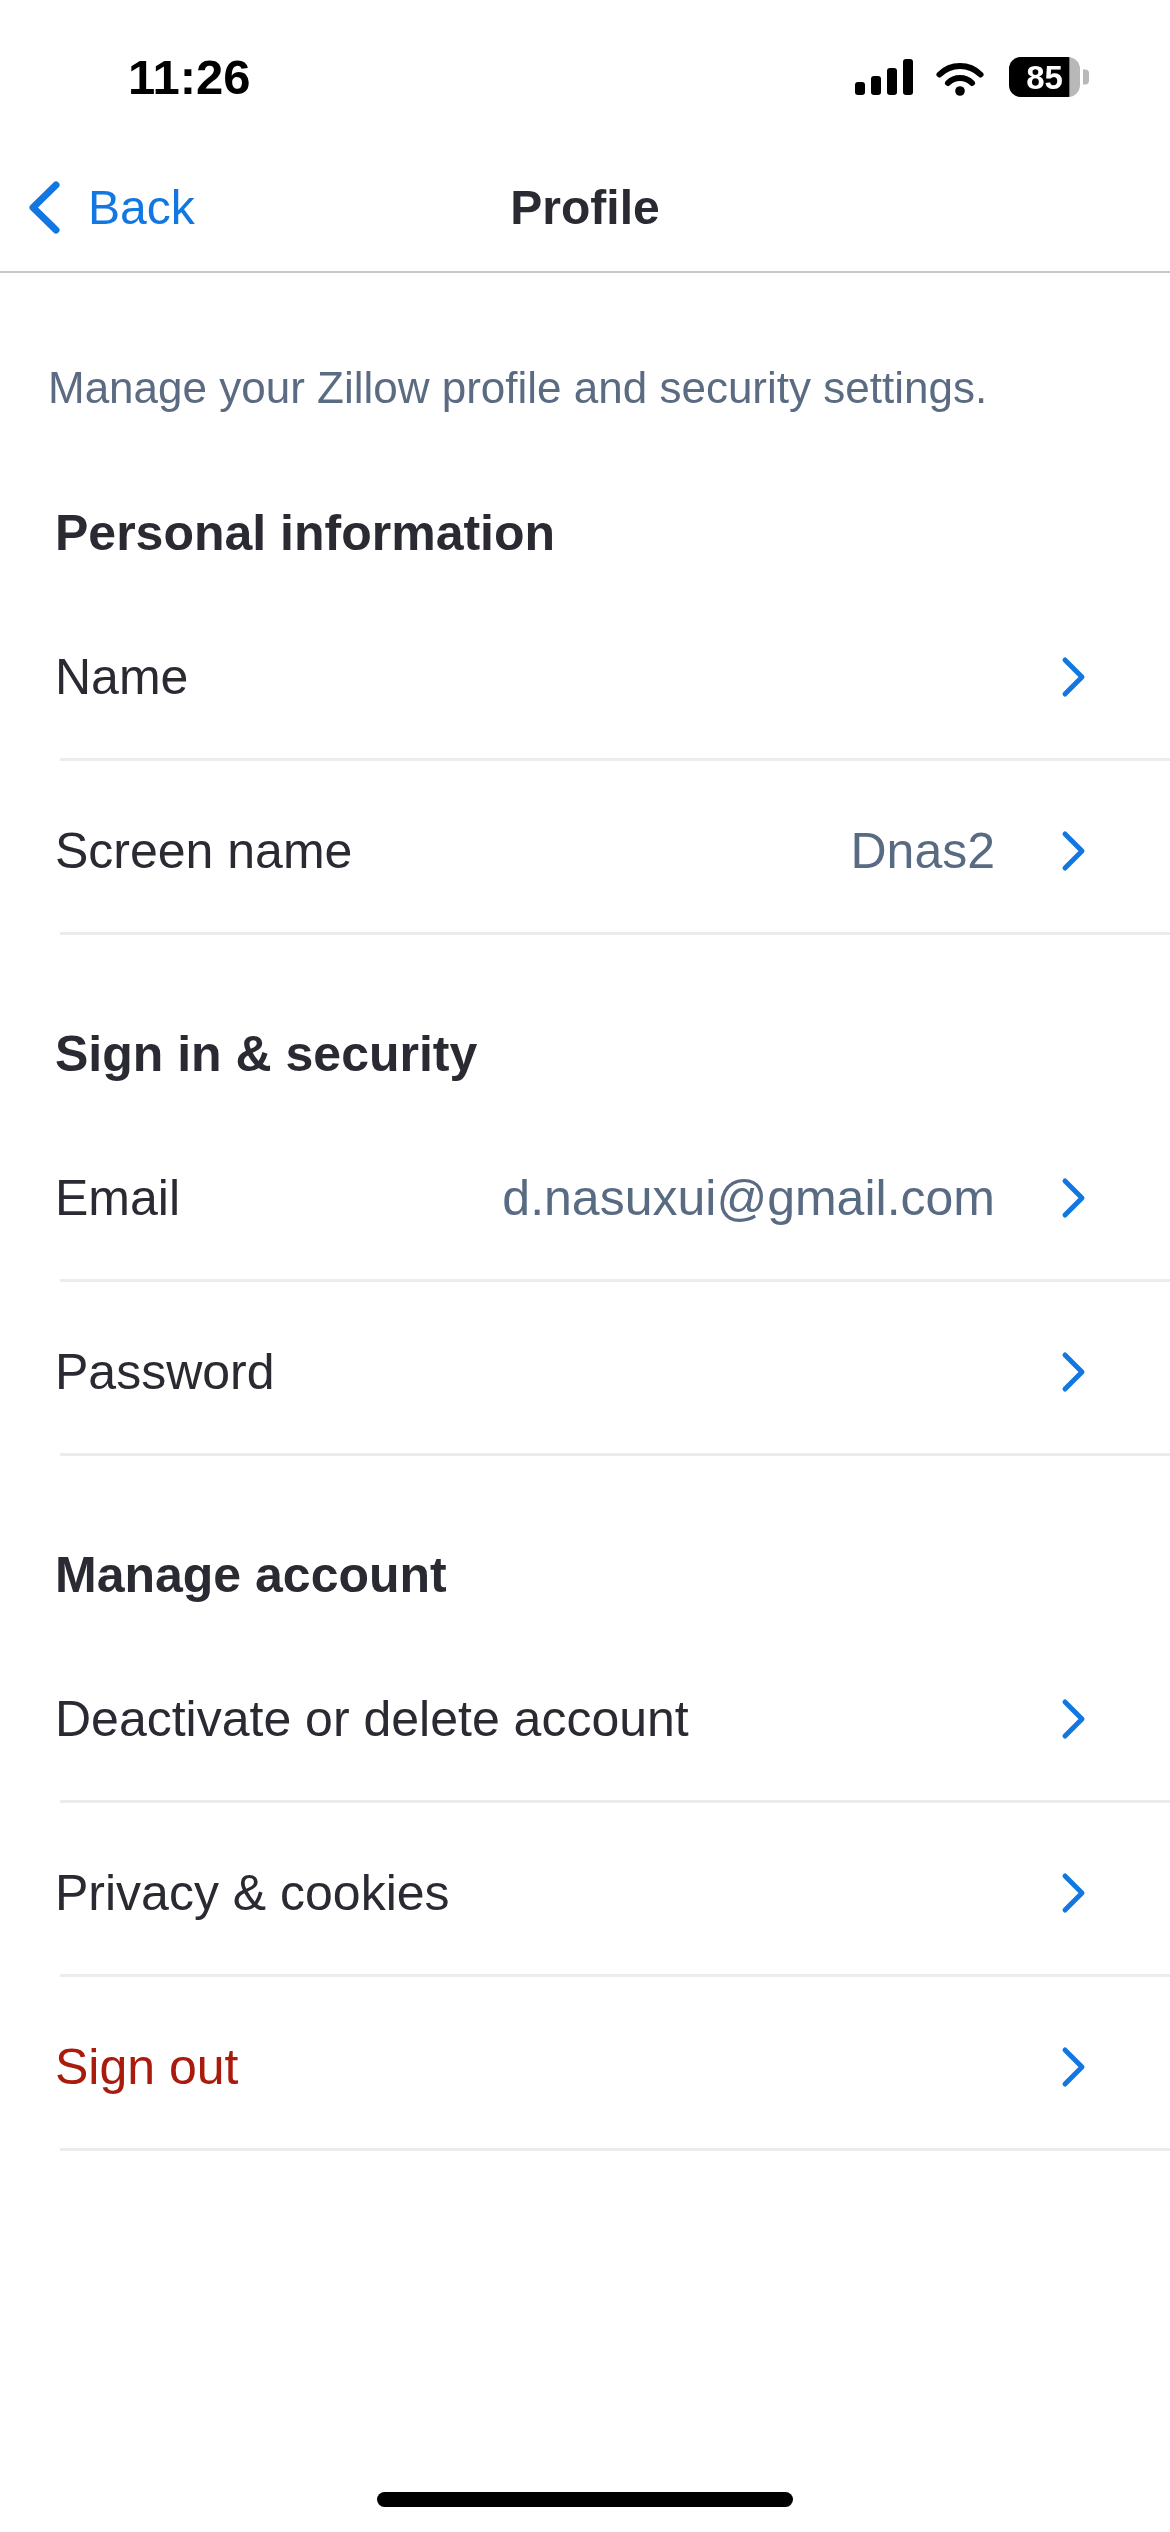 Image resolution: width=1170 pixels, height=2532 pixels. I want to click on back-button: Back, so click(97, 207).